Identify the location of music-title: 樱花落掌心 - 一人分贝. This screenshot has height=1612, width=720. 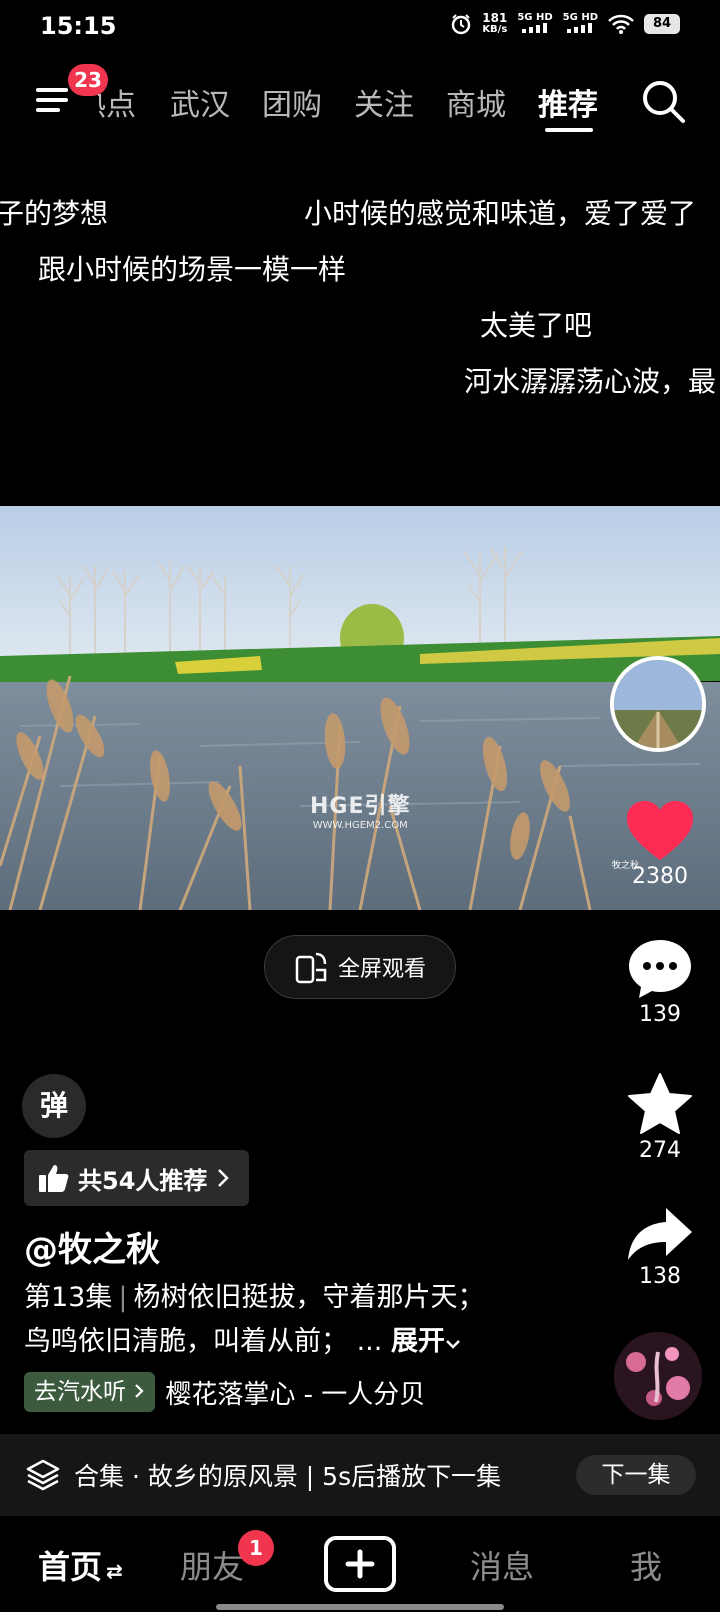
(295, 1392).